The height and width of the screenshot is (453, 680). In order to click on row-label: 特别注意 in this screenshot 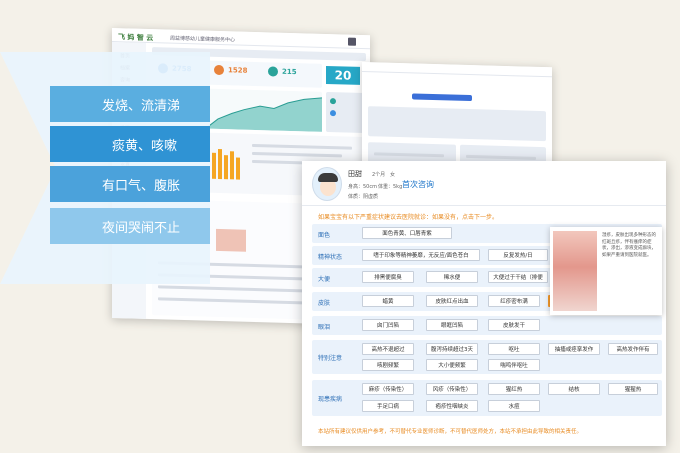, I will do `click(330, 358)`.